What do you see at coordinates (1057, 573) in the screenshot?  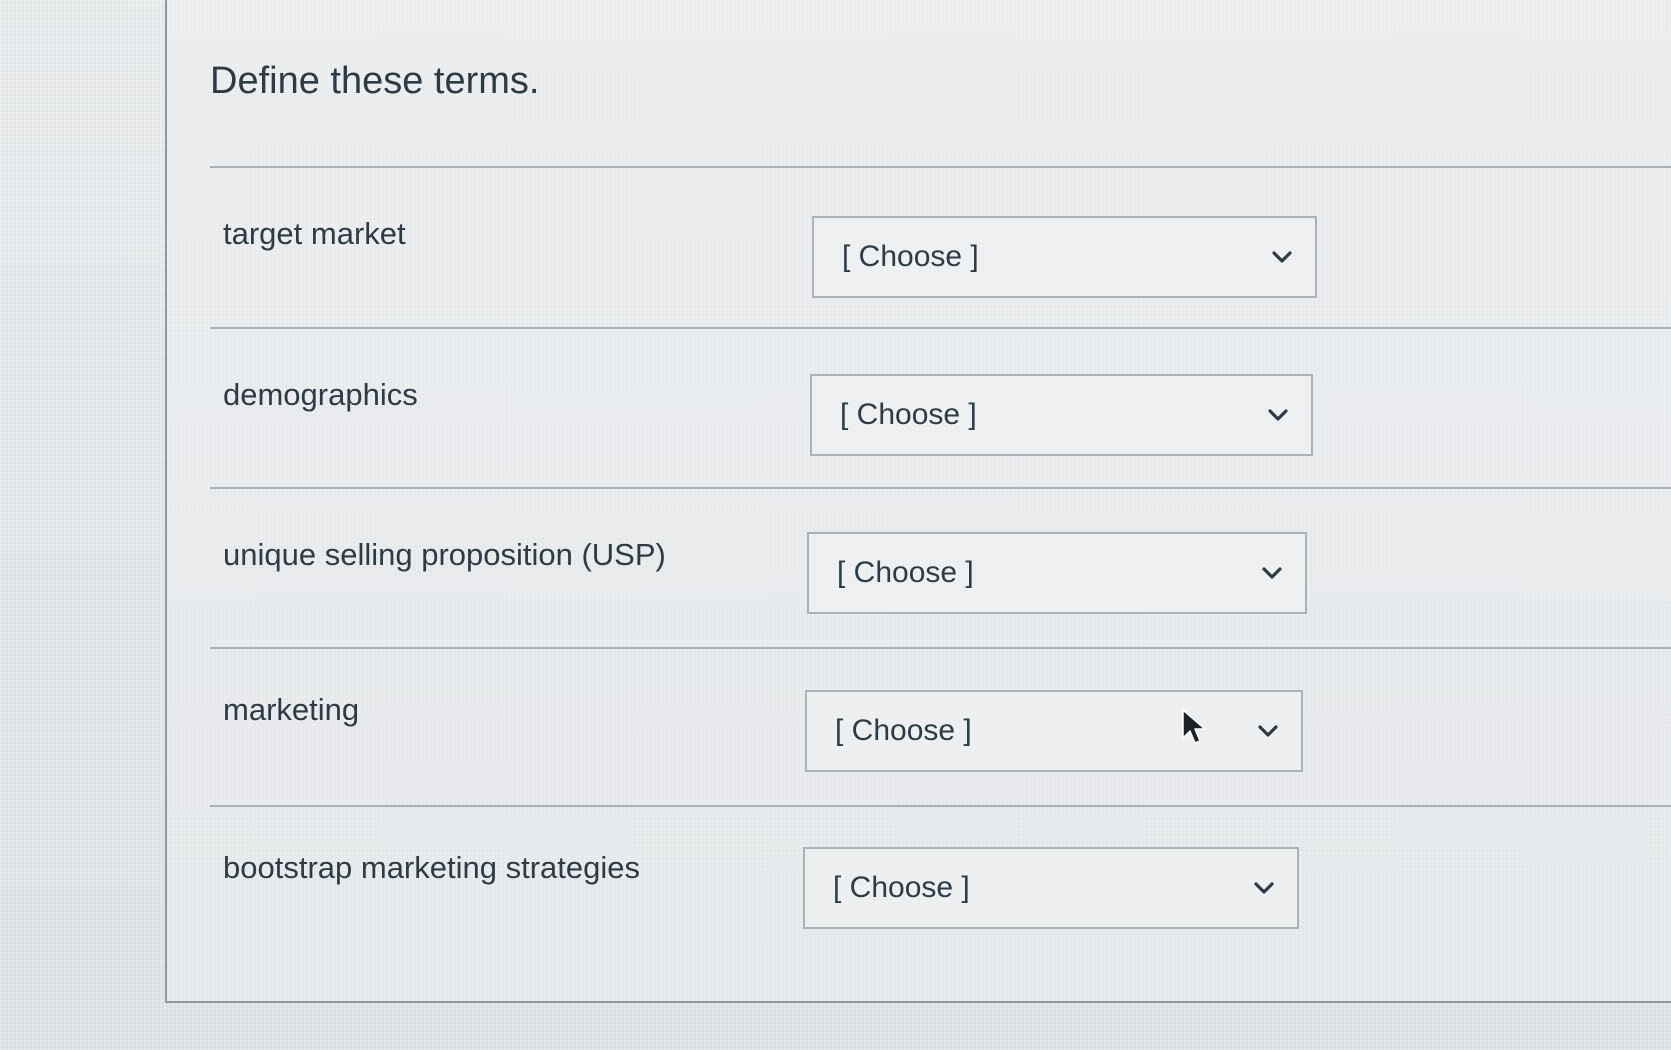 I see `answer-select-usp: [ Choose ]` at bounding box center [1057, 573].